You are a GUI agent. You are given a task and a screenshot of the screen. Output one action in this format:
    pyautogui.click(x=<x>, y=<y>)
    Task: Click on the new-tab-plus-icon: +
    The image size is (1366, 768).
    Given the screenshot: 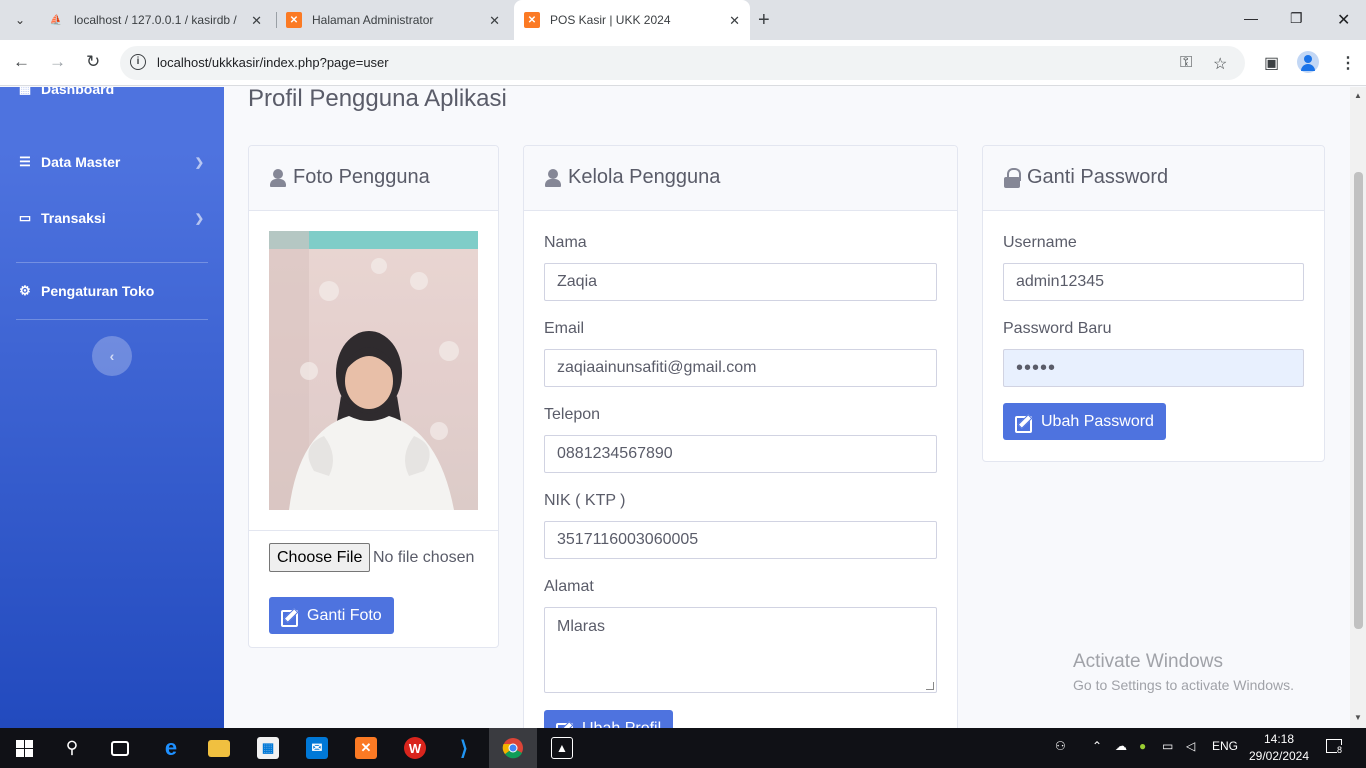 What is the action you would take?
    pyautogui.click(x=764, y=20)
    